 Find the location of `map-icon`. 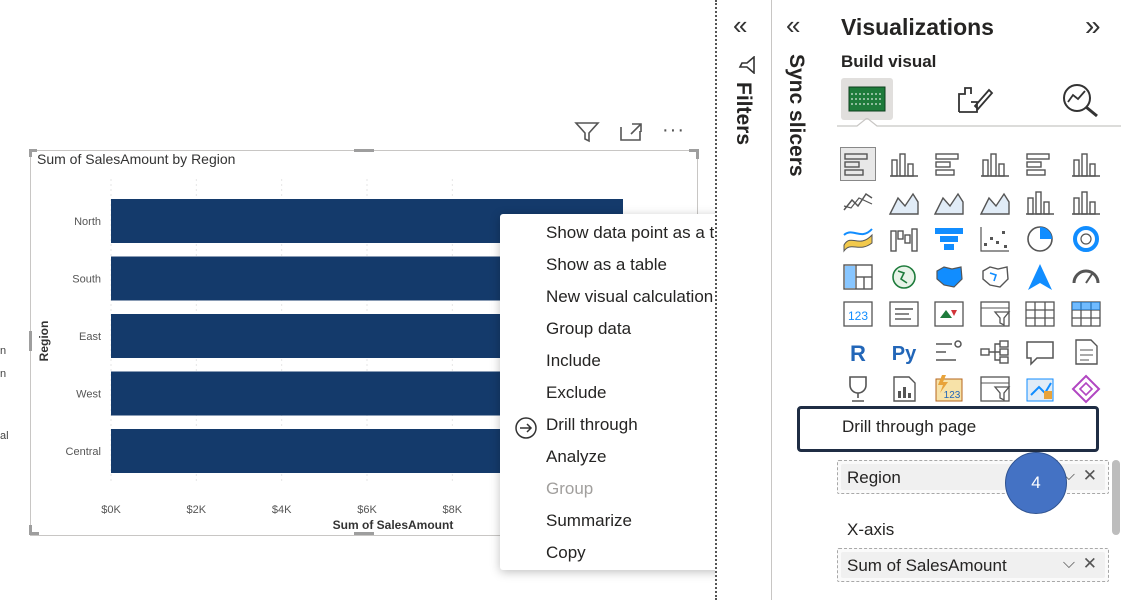

map-icon is located at coordinates (904, 277).